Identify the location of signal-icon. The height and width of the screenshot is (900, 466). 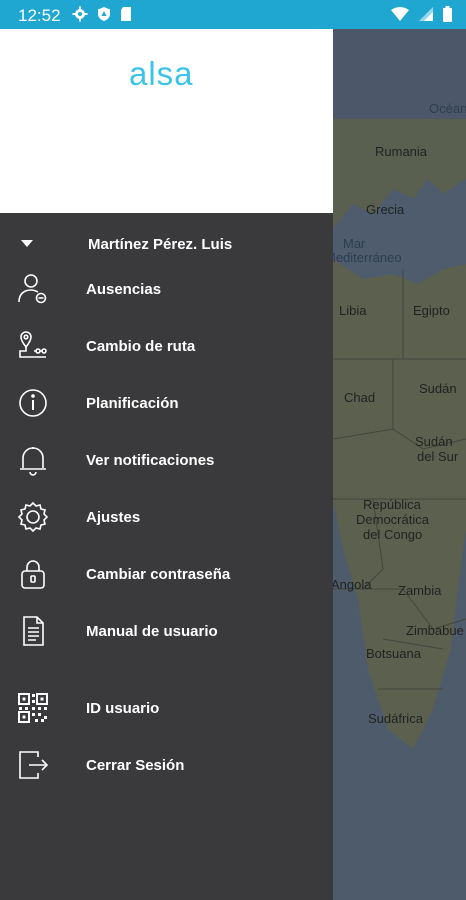
(426, 14).